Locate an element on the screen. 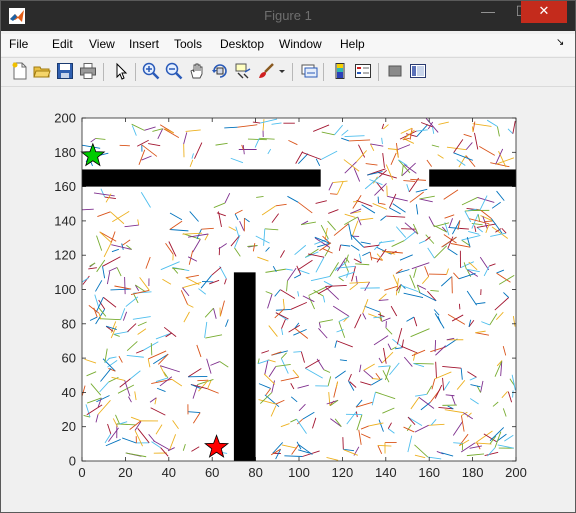 The width and height of the screenshot is (576, 513). menu-edit: Edit is located at coordinates (62, 44).